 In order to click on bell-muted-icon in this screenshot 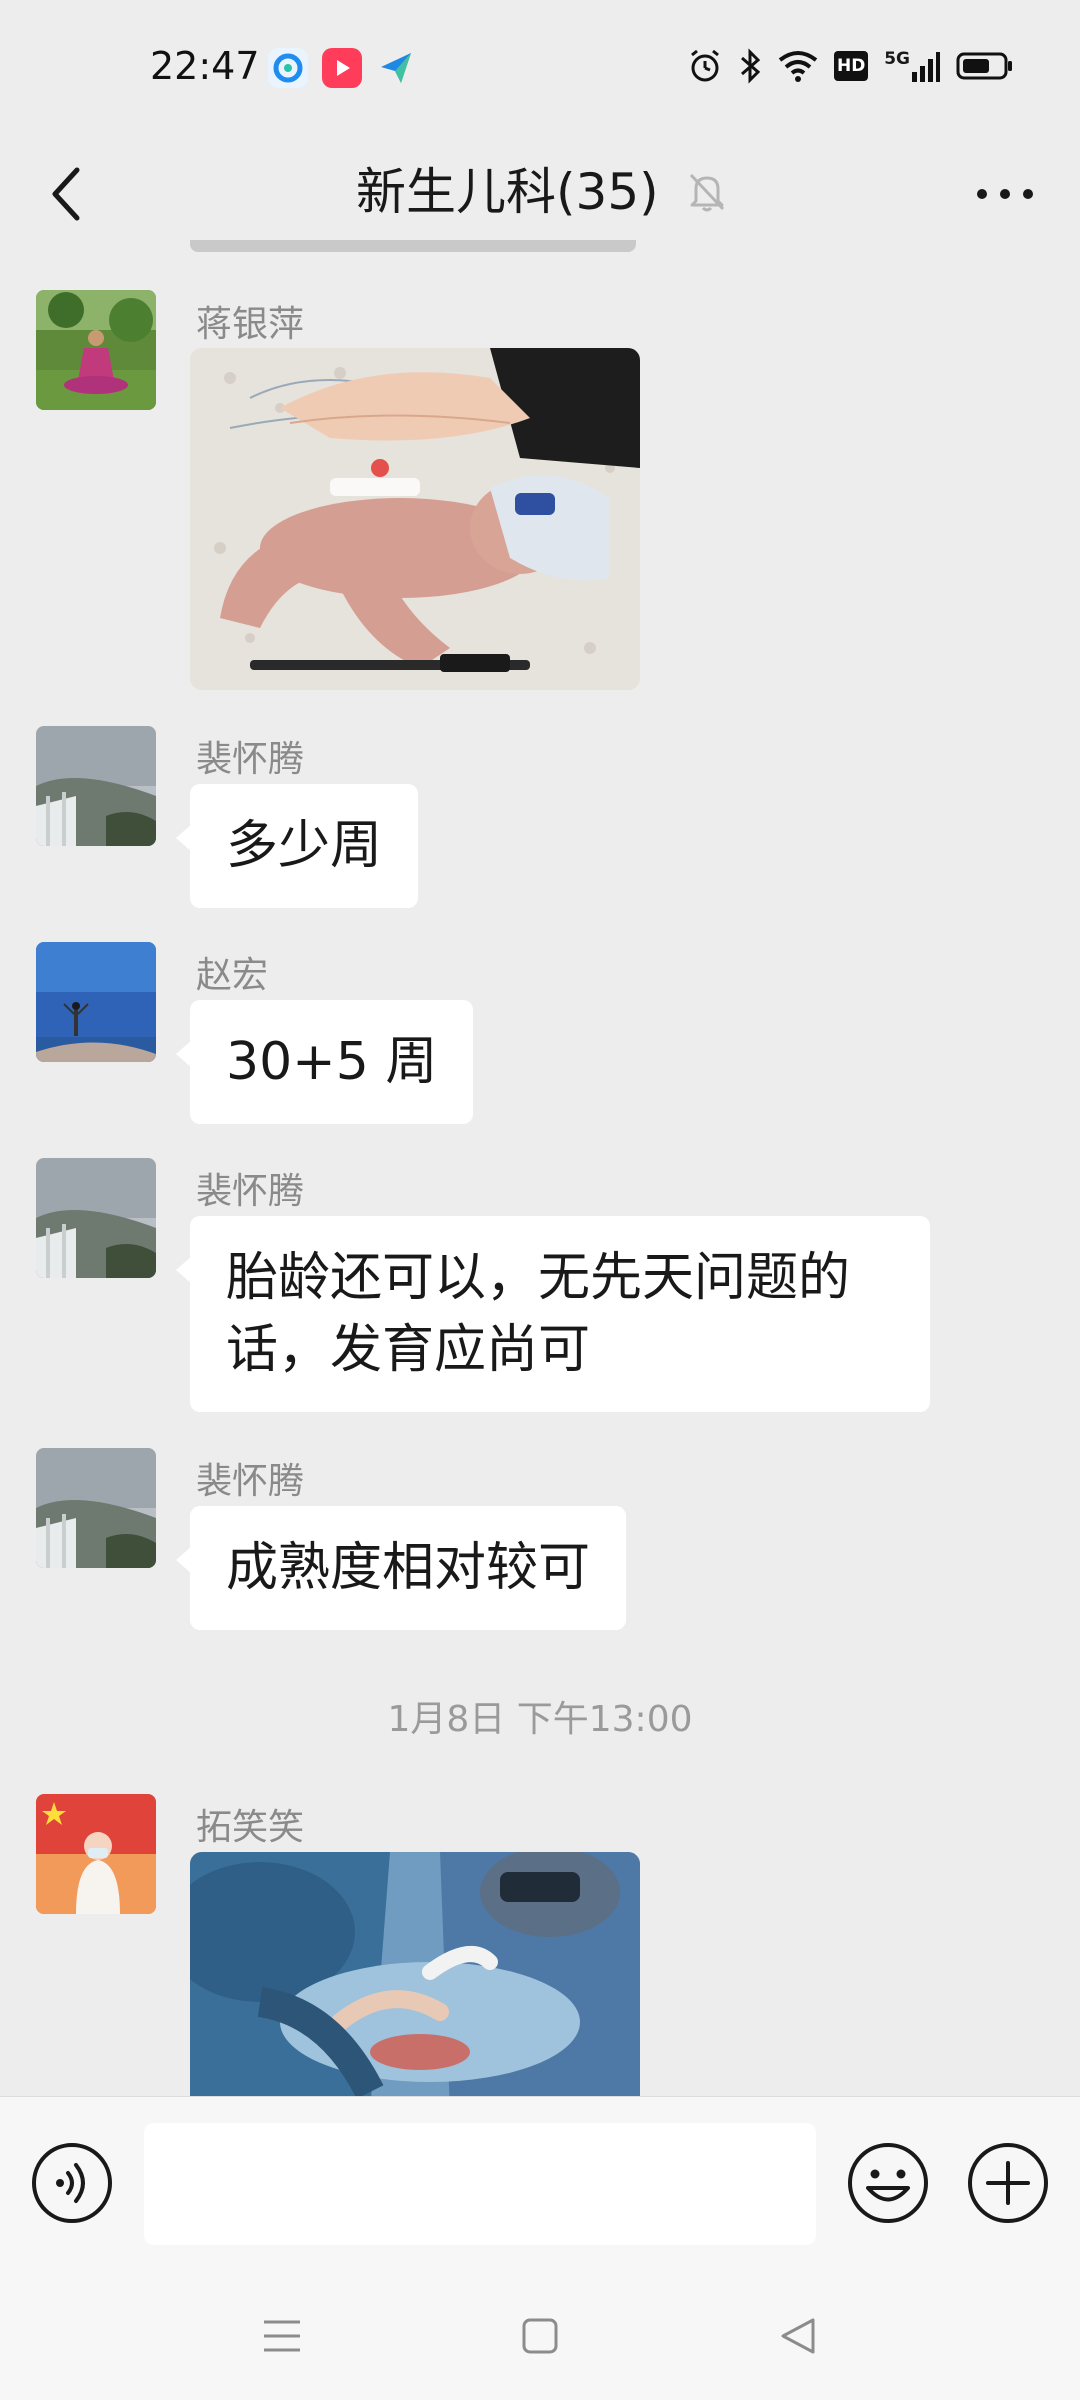, I will do `click(707, 192)`.